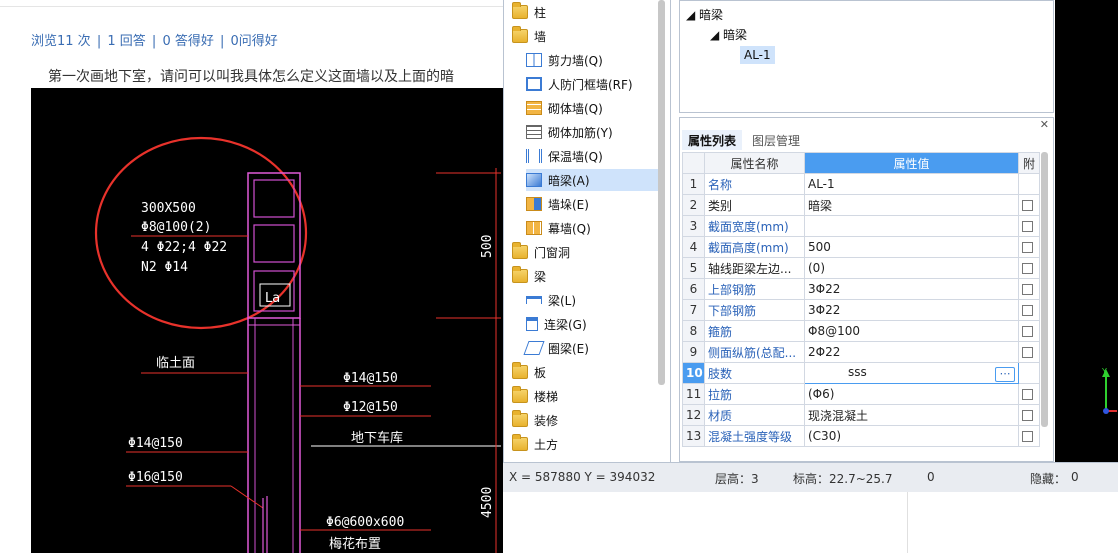  What do you see at coordinates (1044, 124) in the screenshot?
I see `close-icon: ✕` at bounding box center [1044, 124].